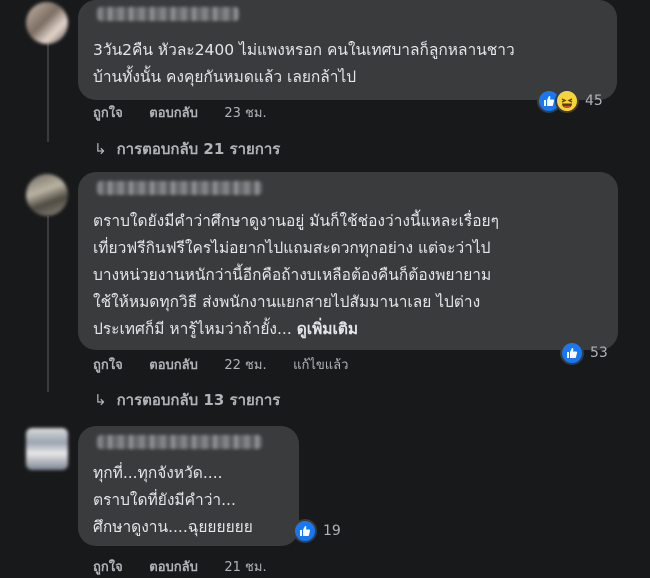 Image resolution: width=650 pixels, height=578 pixels. Describe the element at coordinates (245, 567) in the screenshot. I see `timestamp: 21 ชม.` at that location.